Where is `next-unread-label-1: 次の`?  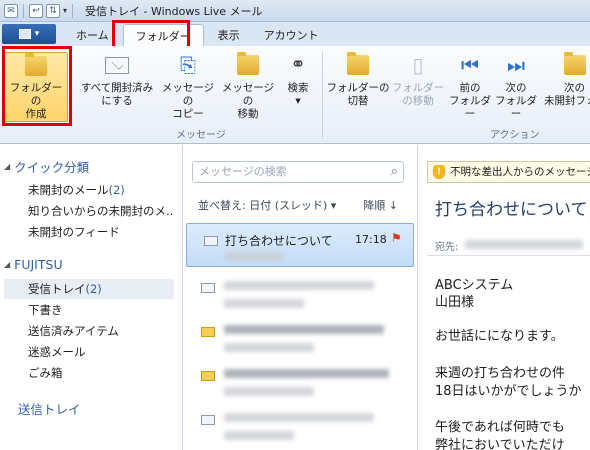 next-unread-label-1: 次の is located at coordinates (574, 88).